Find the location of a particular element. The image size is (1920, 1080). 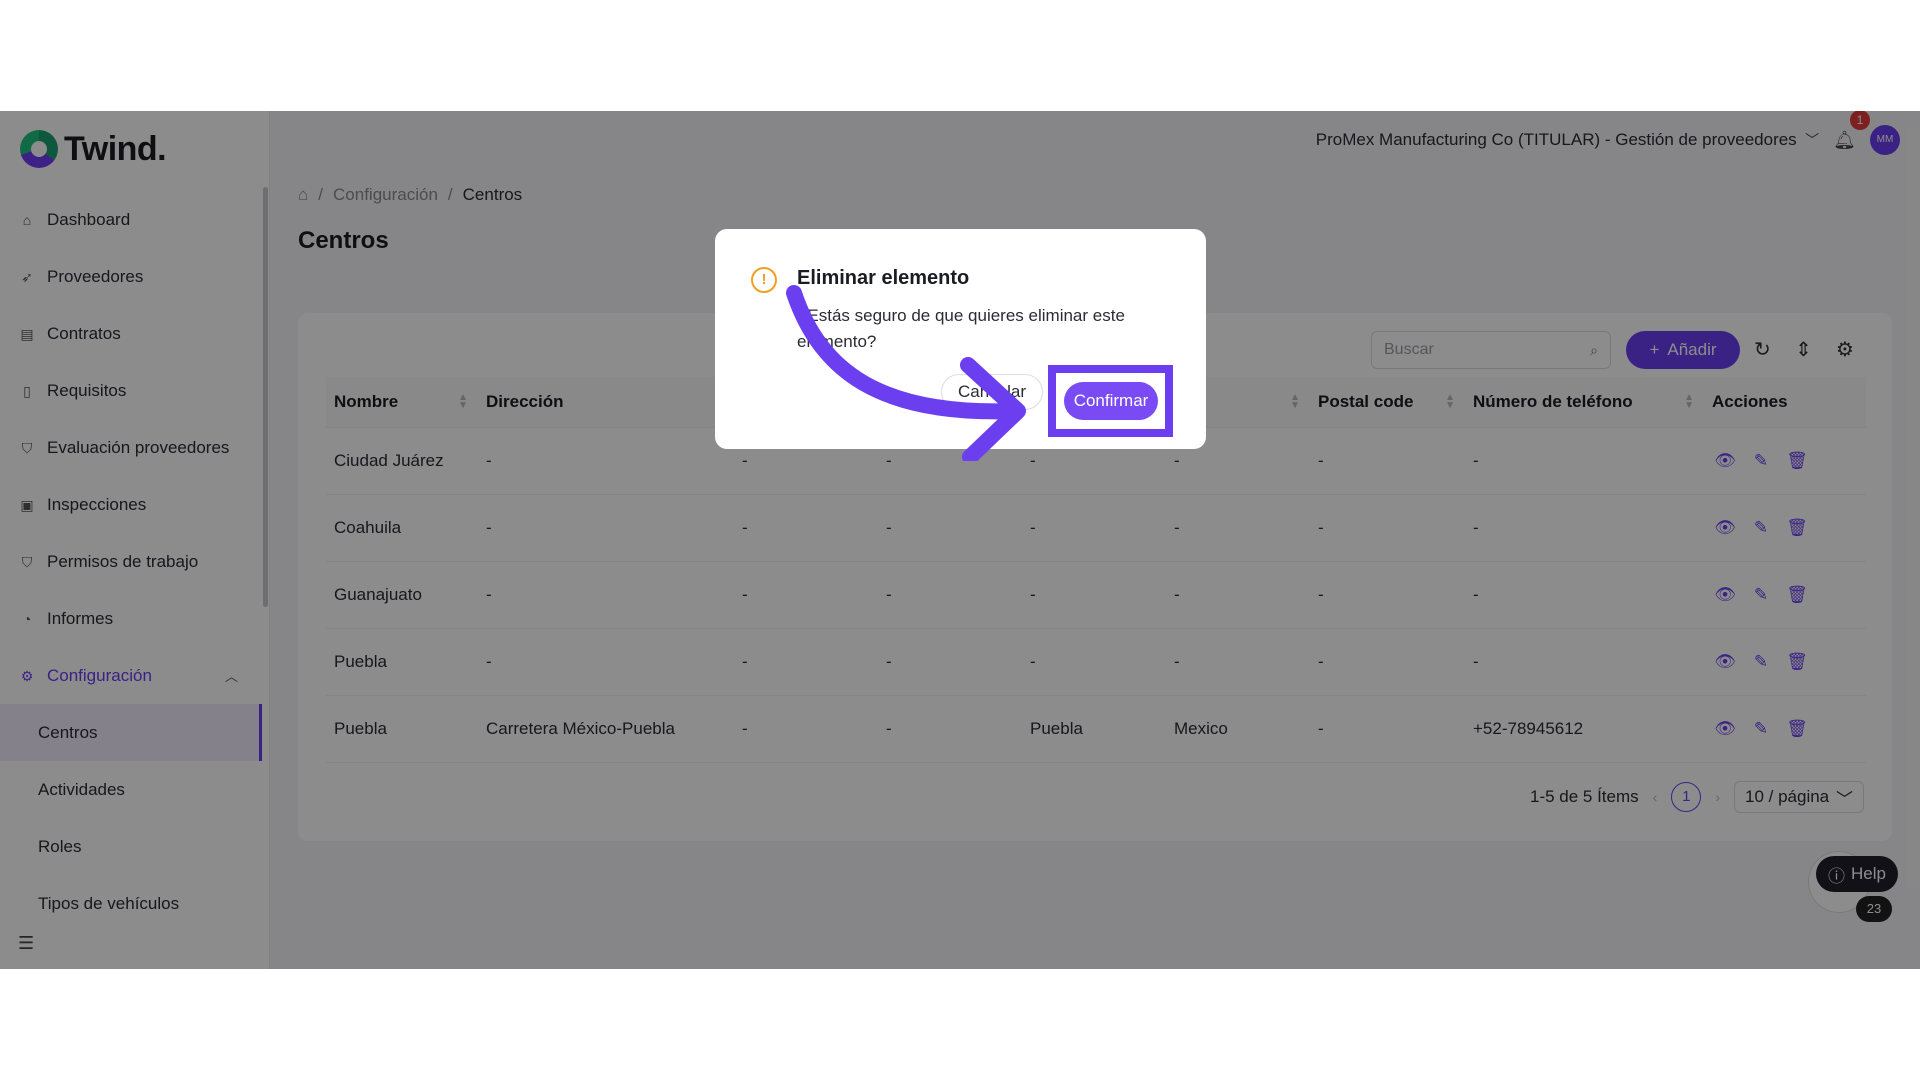

confirm-button: Confirmar is located at coordinates (1111, 401).